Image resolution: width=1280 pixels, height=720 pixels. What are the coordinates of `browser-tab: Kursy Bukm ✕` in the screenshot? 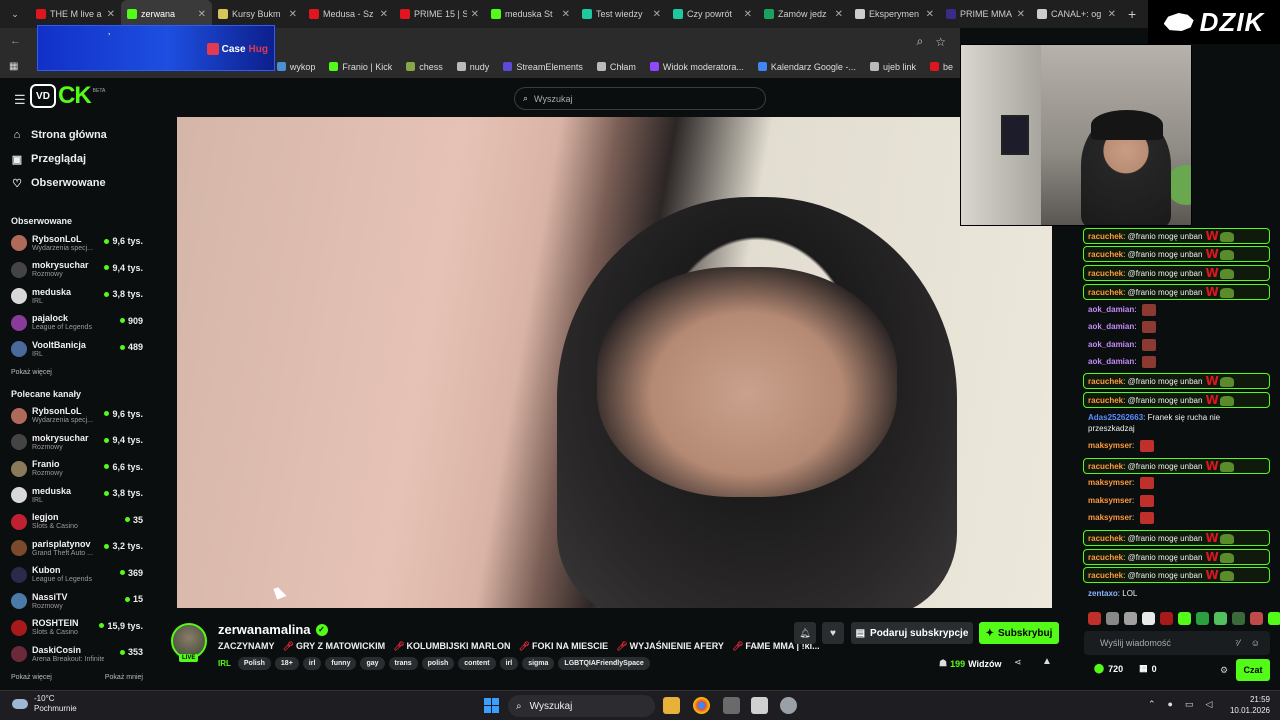 It's located at (257, 14).